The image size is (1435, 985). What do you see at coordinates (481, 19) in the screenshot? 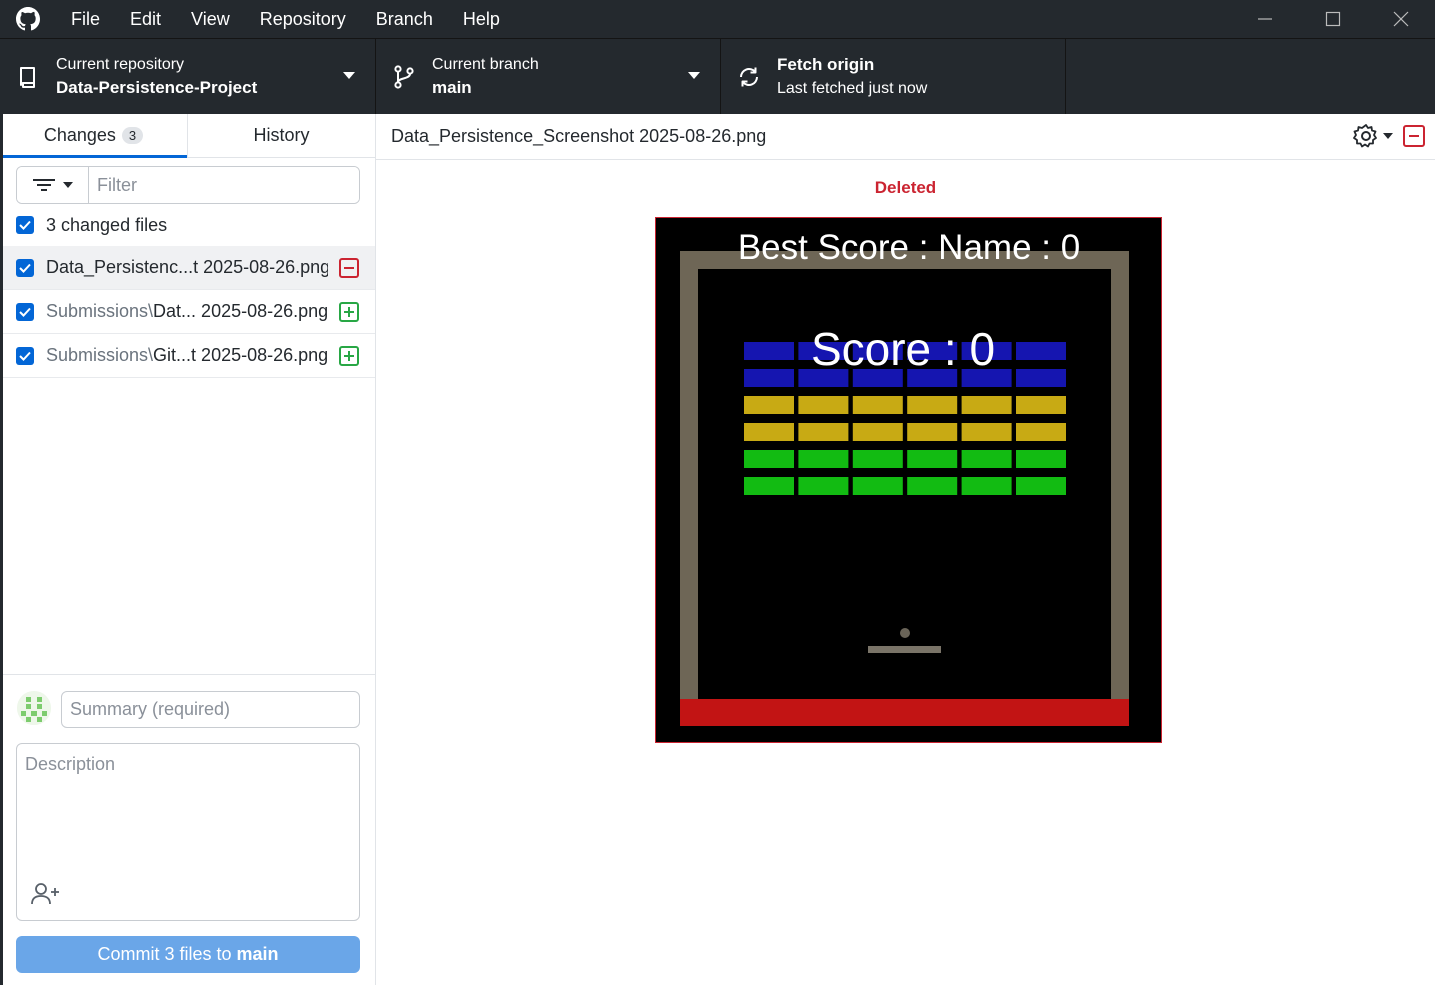
I see `menu-help: Help` at bounding box center [481, 19].